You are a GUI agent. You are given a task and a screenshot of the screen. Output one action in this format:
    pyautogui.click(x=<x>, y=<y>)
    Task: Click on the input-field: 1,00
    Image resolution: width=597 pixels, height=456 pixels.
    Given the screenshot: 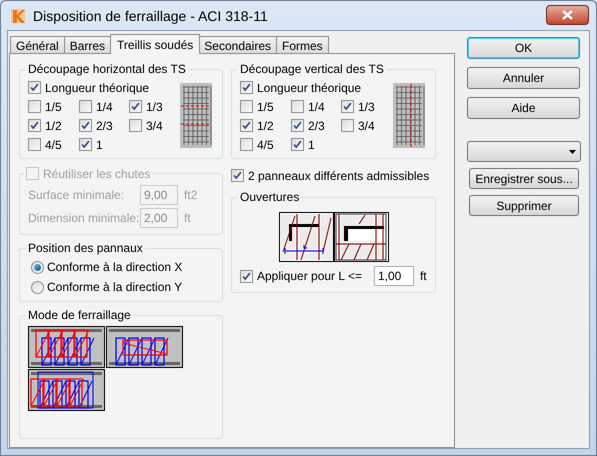 What is the action you would take?
    pyautogui.click(x=394, y=276)
    